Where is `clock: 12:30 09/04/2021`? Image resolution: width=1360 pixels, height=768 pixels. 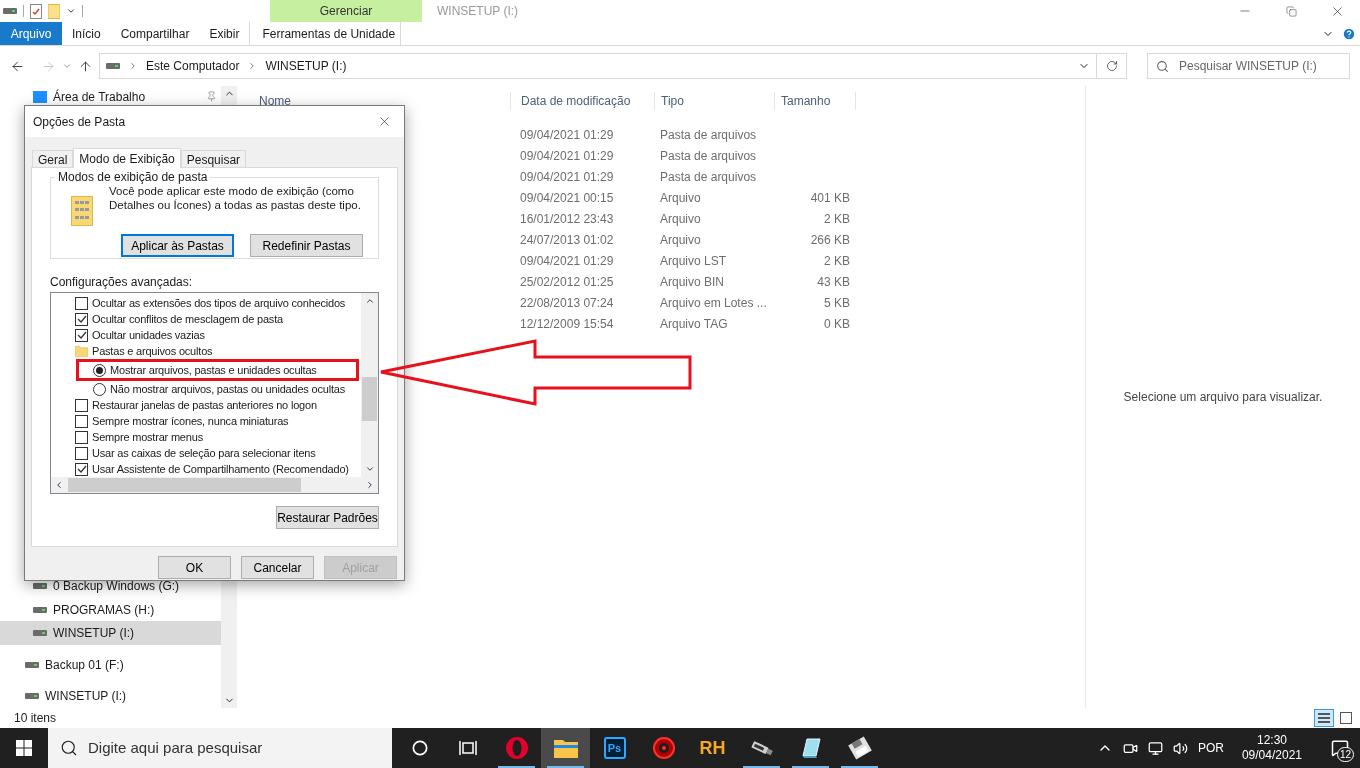
clock: 12:30 09/04/2021 is located at coordinates (1271, 748).